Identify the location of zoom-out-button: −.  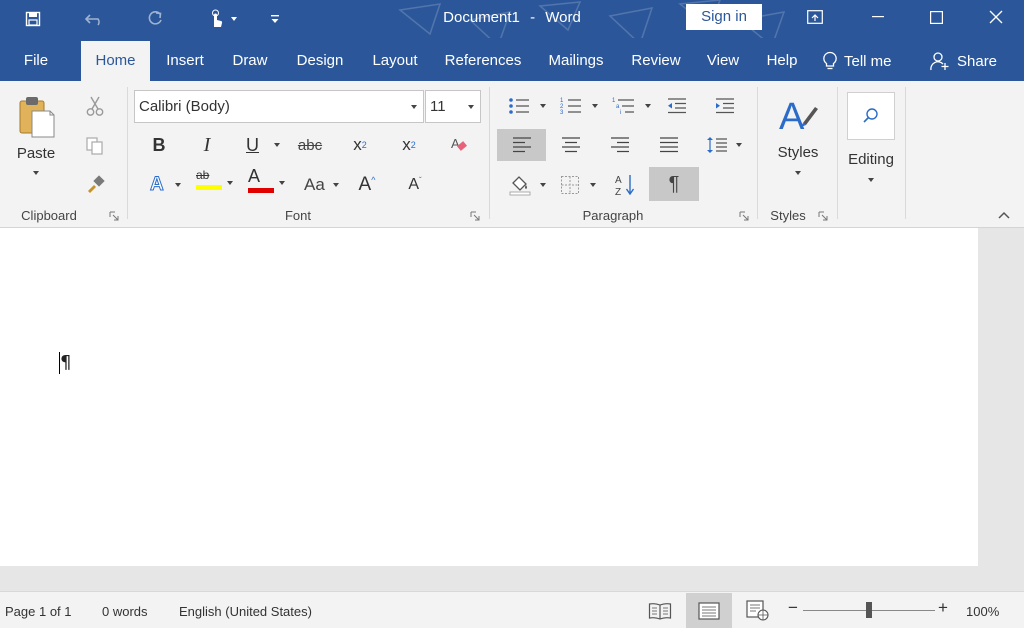
(793, 610).